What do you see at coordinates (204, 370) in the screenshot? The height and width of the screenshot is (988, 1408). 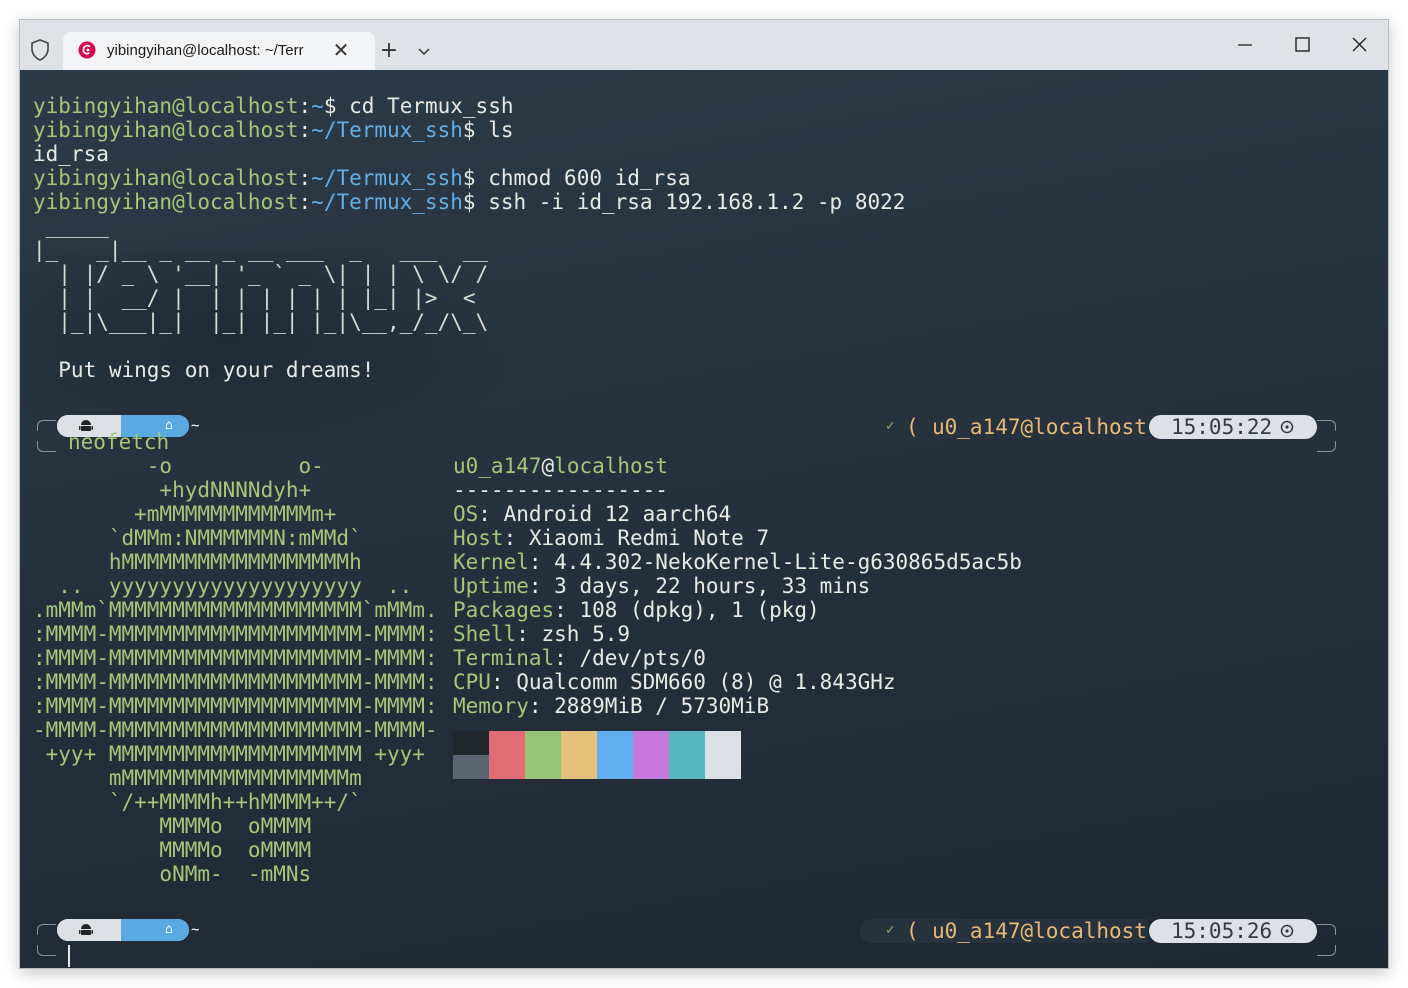 I see `motto: Put wings on your dreams!` at bounding box center [204, 370].